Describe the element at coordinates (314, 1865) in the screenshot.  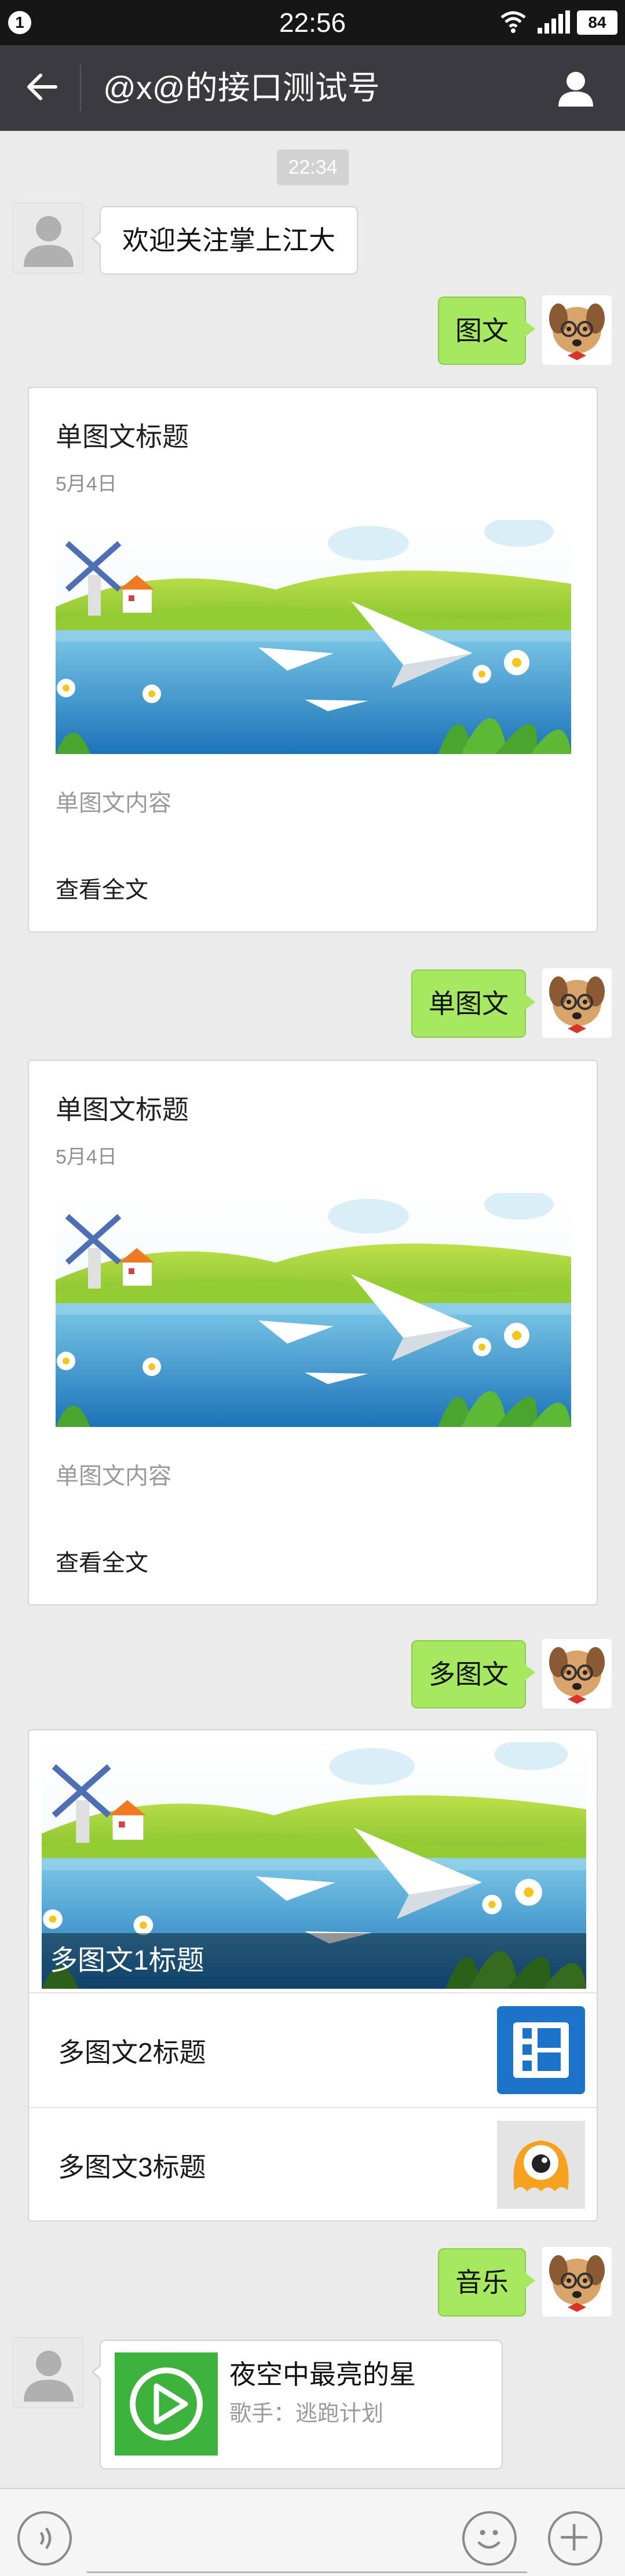
I see `multi-article-cover: 多图文1标题` at that location.